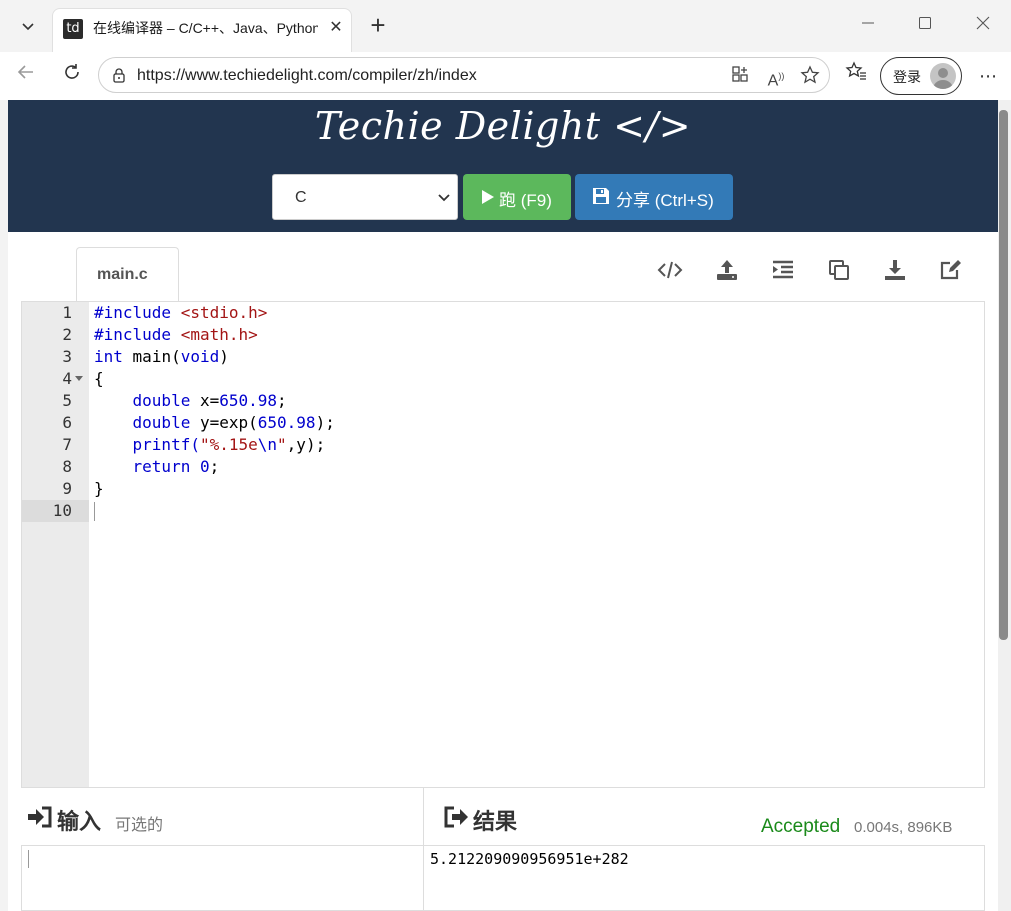 This screenshot has height=911, width=1011. I want to click on close-icon, so click(983, 23).